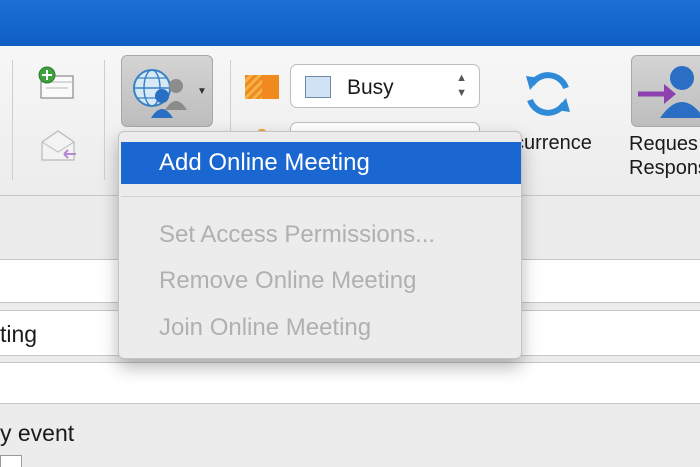  What do you see at coordinates (548, 94) in the screenshot?
I see `refresh-cycle-icon` at bounding box center [548, 94].